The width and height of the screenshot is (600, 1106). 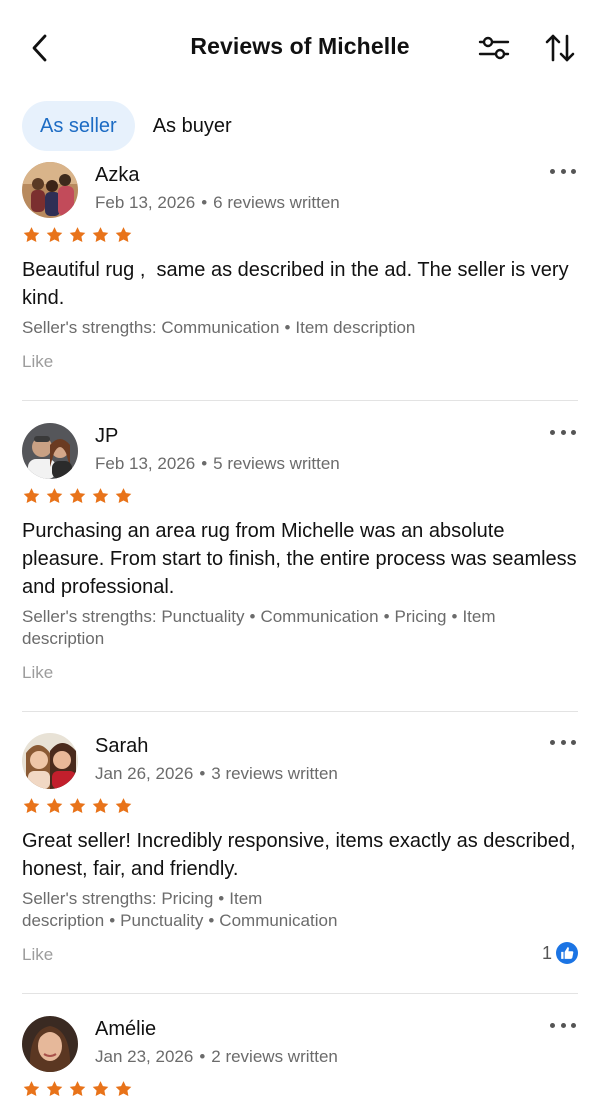 I want to click on role-tabs: As seller As buyer, so click(x=127, y=126).